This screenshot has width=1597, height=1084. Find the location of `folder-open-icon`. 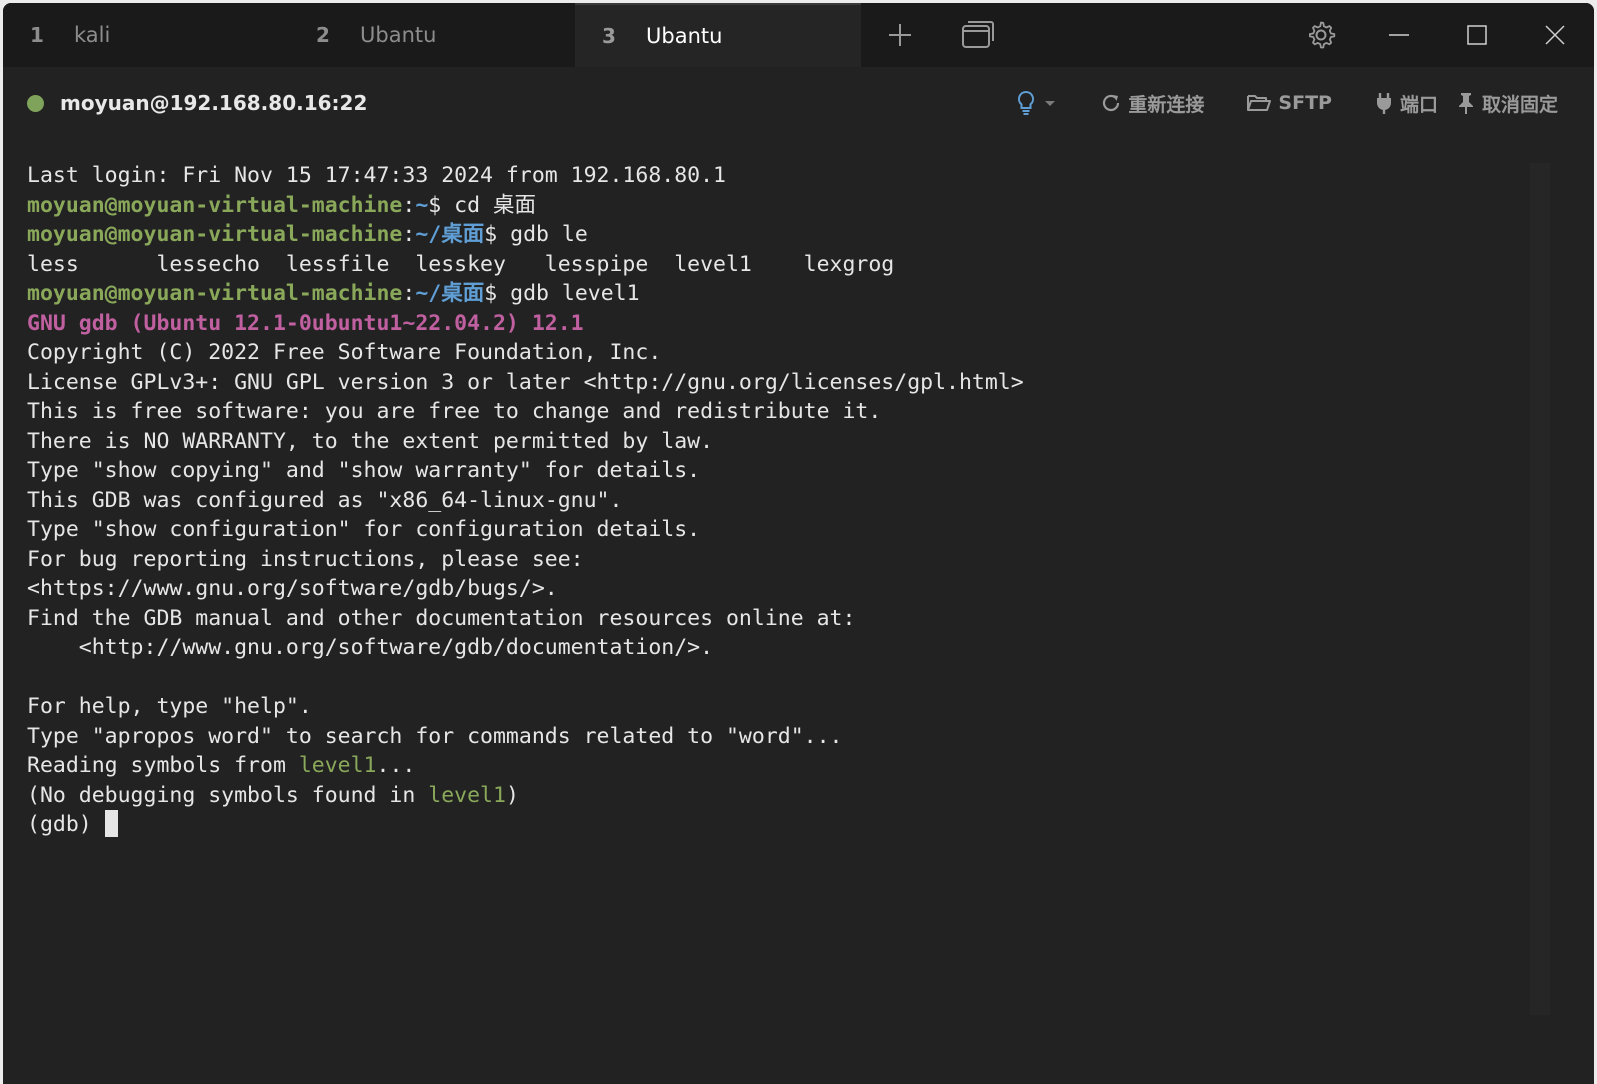

folder-open-icon is located at coordinates (1259, 103).